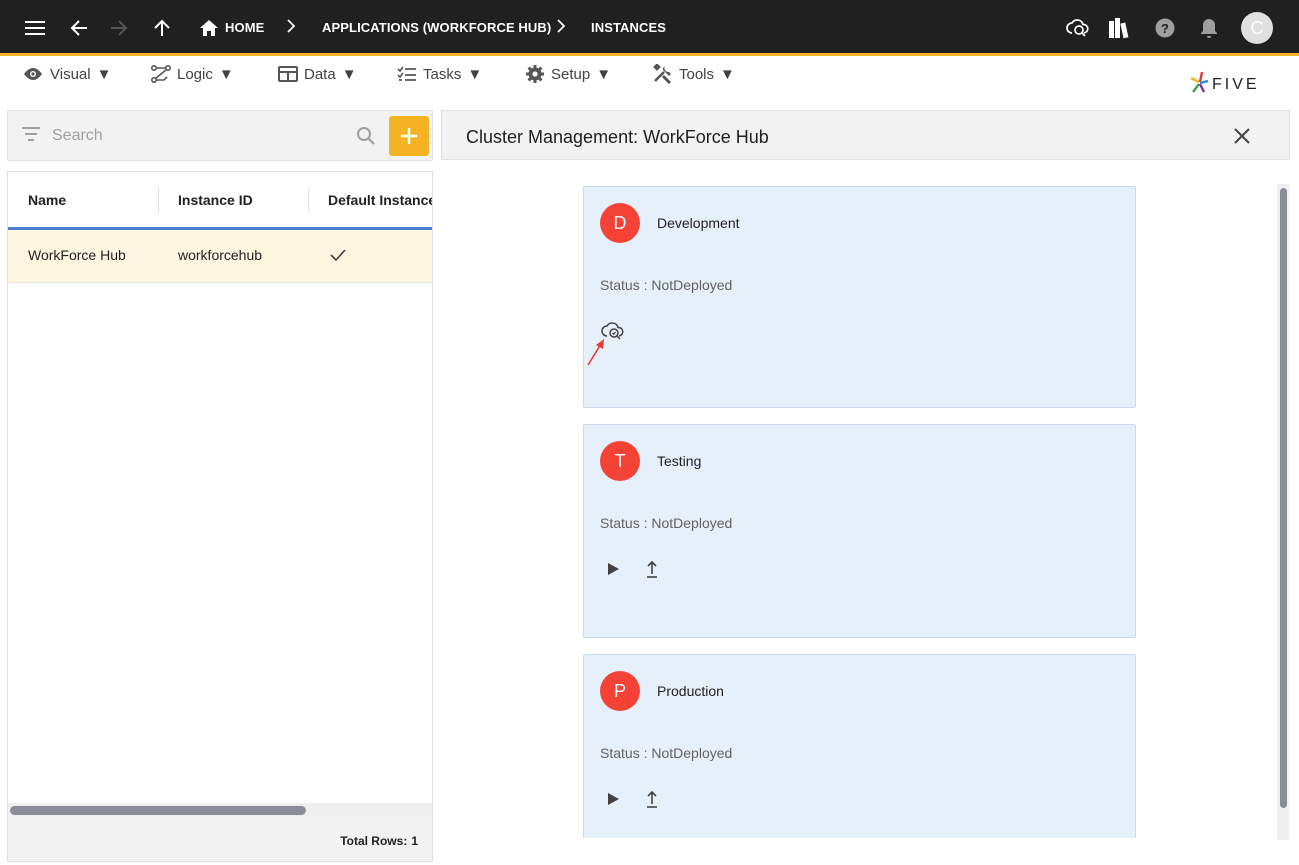  Describe the element at coordinates (620, 223) in the screenshot. I see `env-avatar: D` at that location.